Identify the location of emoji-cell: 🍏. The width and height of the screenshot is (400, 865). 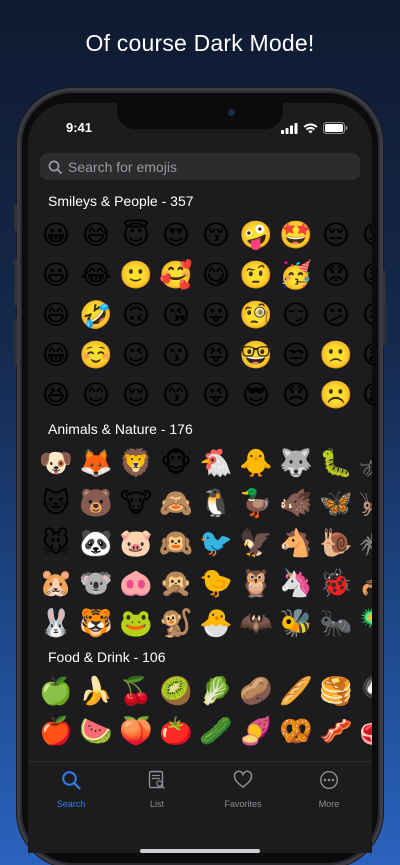
(56, 691).